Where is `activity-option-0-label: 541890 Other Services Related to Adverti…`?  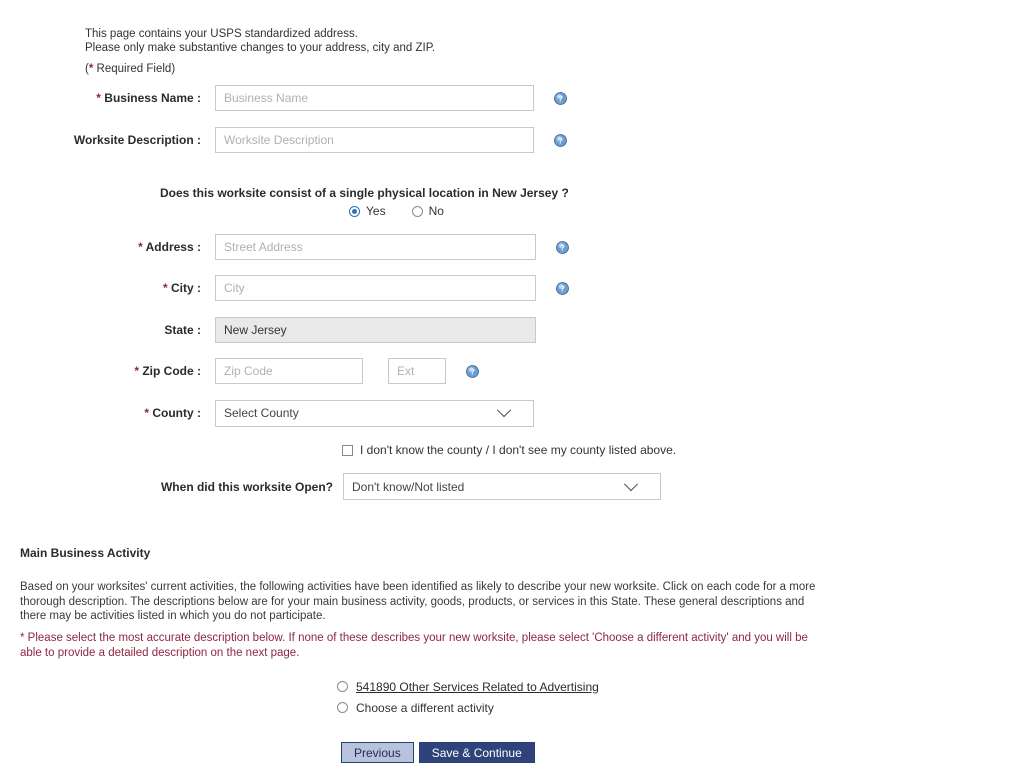 activity-option-0-label: 541890 Other Services Related to Adverti… is located at coordinates (477, 687).